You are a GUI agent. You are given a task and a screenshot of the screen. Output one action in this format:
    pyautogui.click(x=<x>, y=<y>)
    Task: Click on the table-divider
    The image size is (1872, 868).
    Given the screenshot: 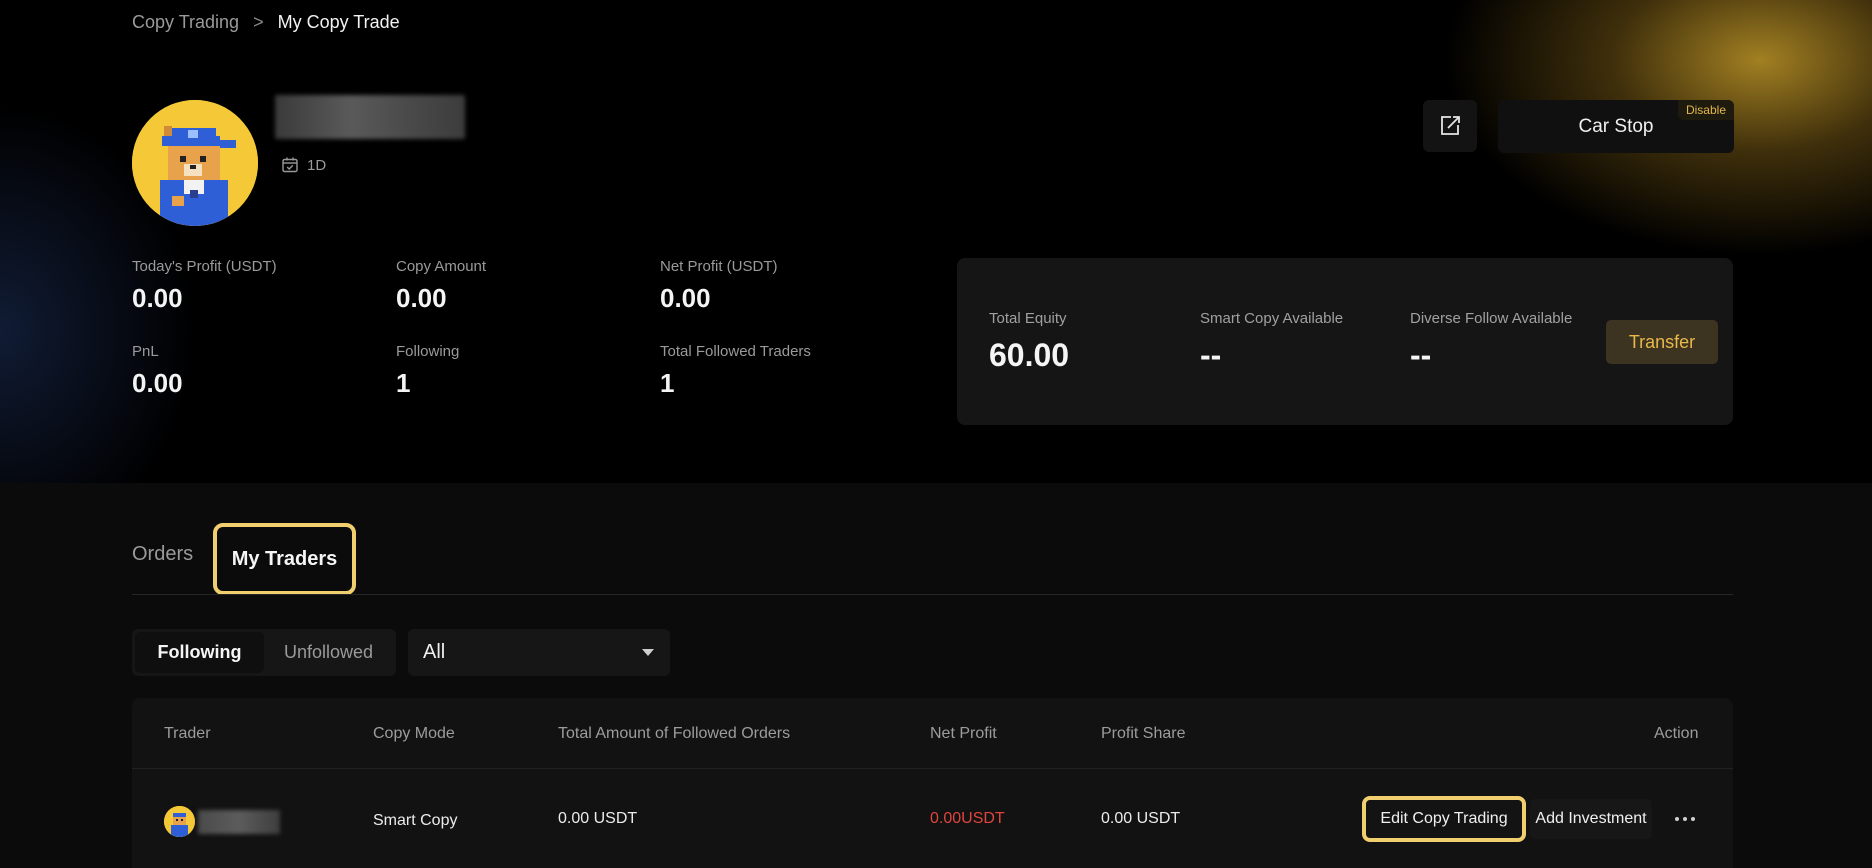 What is the action you would take?
    pyautogui.click(x=932, y=768)
    